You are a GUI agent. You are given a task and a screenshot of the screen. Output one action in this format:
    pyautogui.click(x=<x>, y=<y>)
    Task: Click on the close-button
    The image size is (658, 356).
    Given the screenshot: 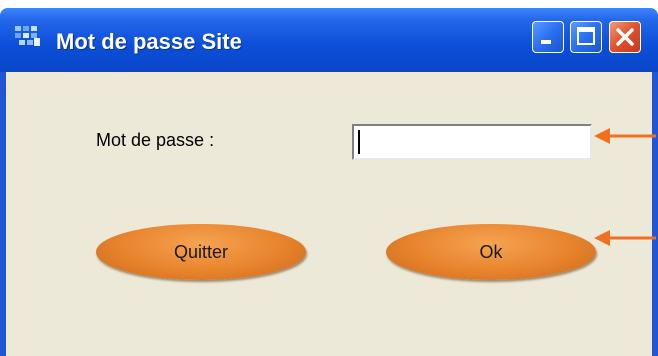 What is the action you would take?
    pyautogui.click(x=625, y=37)
    